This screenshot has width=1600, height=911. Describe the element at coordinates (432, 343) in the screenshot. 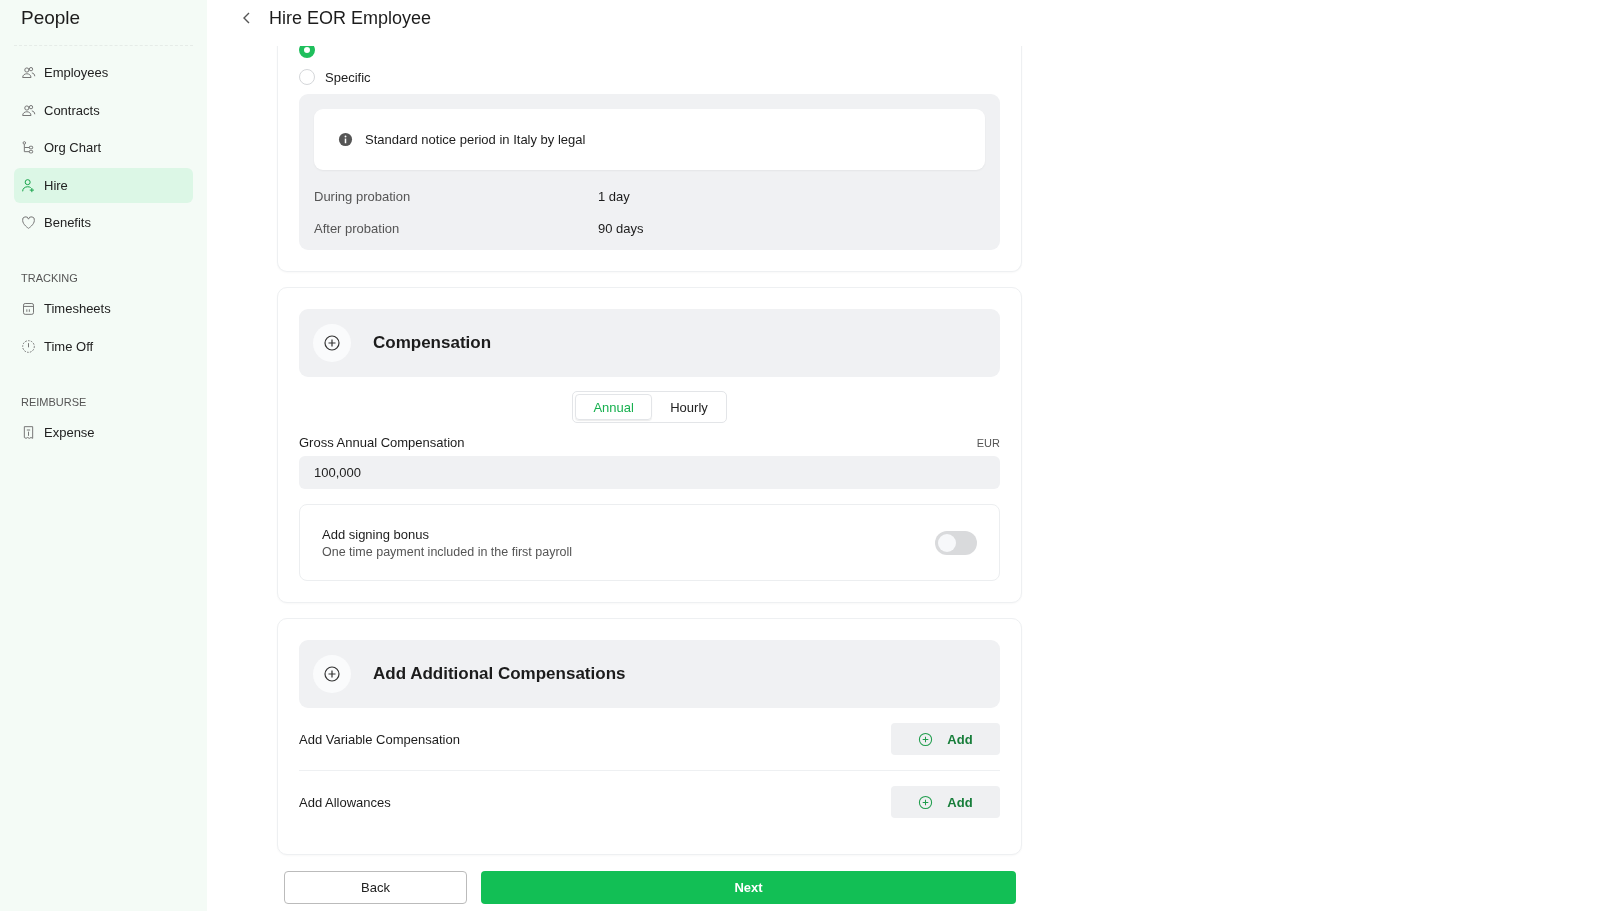

I see `section-title: Compensation` at that location.